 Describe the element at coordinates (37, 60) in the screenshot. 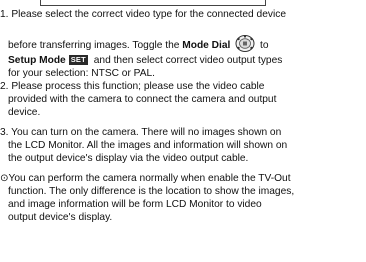

I see `setup-mode-label: Setup Mode` at that location.